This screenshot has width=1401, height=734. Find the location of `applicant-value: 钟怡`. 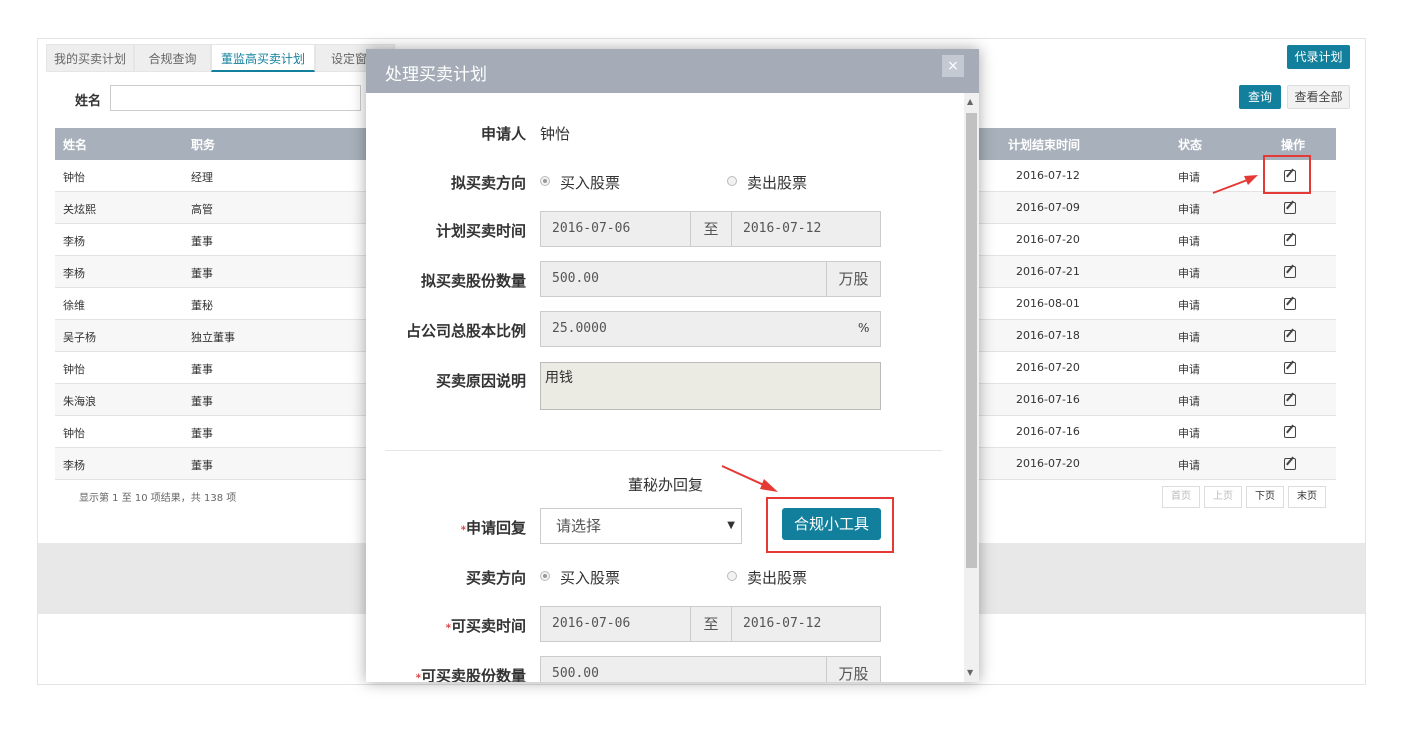

applicant-value: 钟怡 is located at coordinates (555, 134).